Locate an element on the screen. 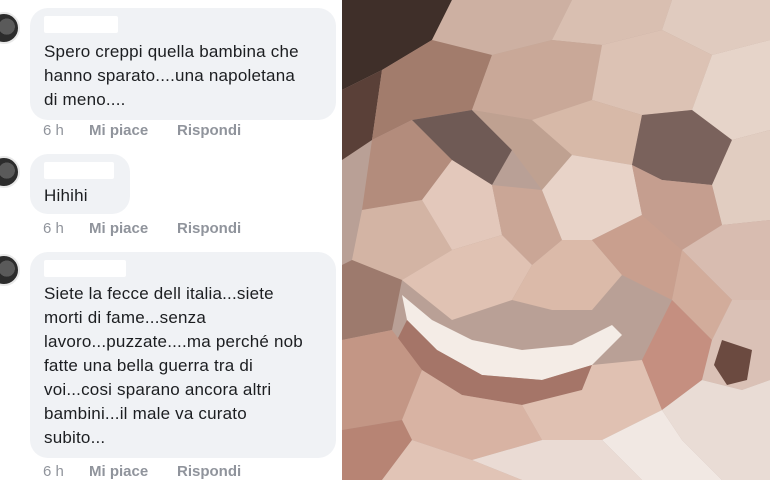  comment-bubble: Hihihi is located at coordinates (80, 184).